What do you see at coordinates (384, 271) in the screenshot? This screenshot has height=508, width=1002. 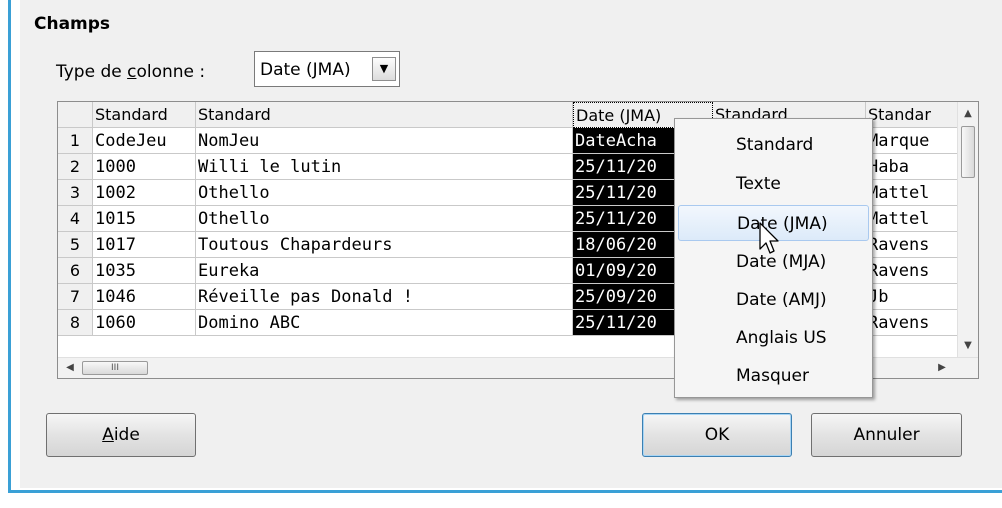 I see `grid-cell: Eureka` at bounding box center [384, 271].